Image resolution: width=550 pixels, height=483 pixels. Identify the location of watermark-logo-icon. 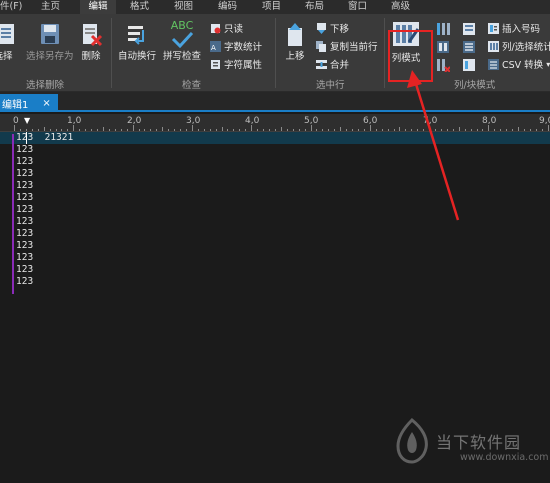
(412, 441).